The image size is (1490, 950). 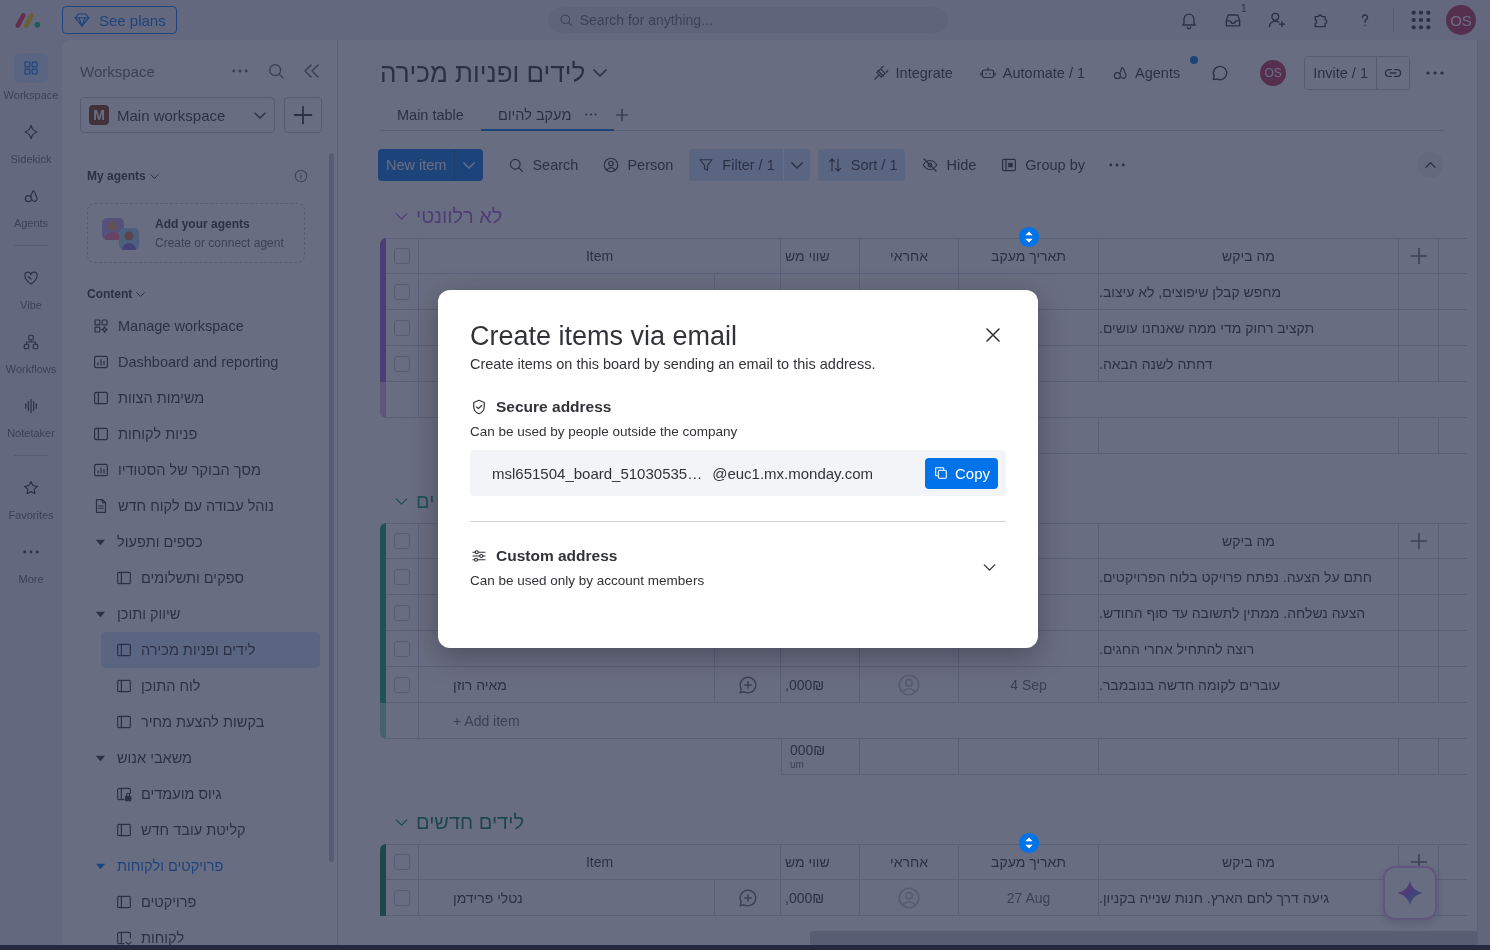 What do you see at coordinates (673, 364) in the screenshot?
I see `dialog-subtitle: Create items on this board by sending an email to this address.` at bounding box center [673, 364].